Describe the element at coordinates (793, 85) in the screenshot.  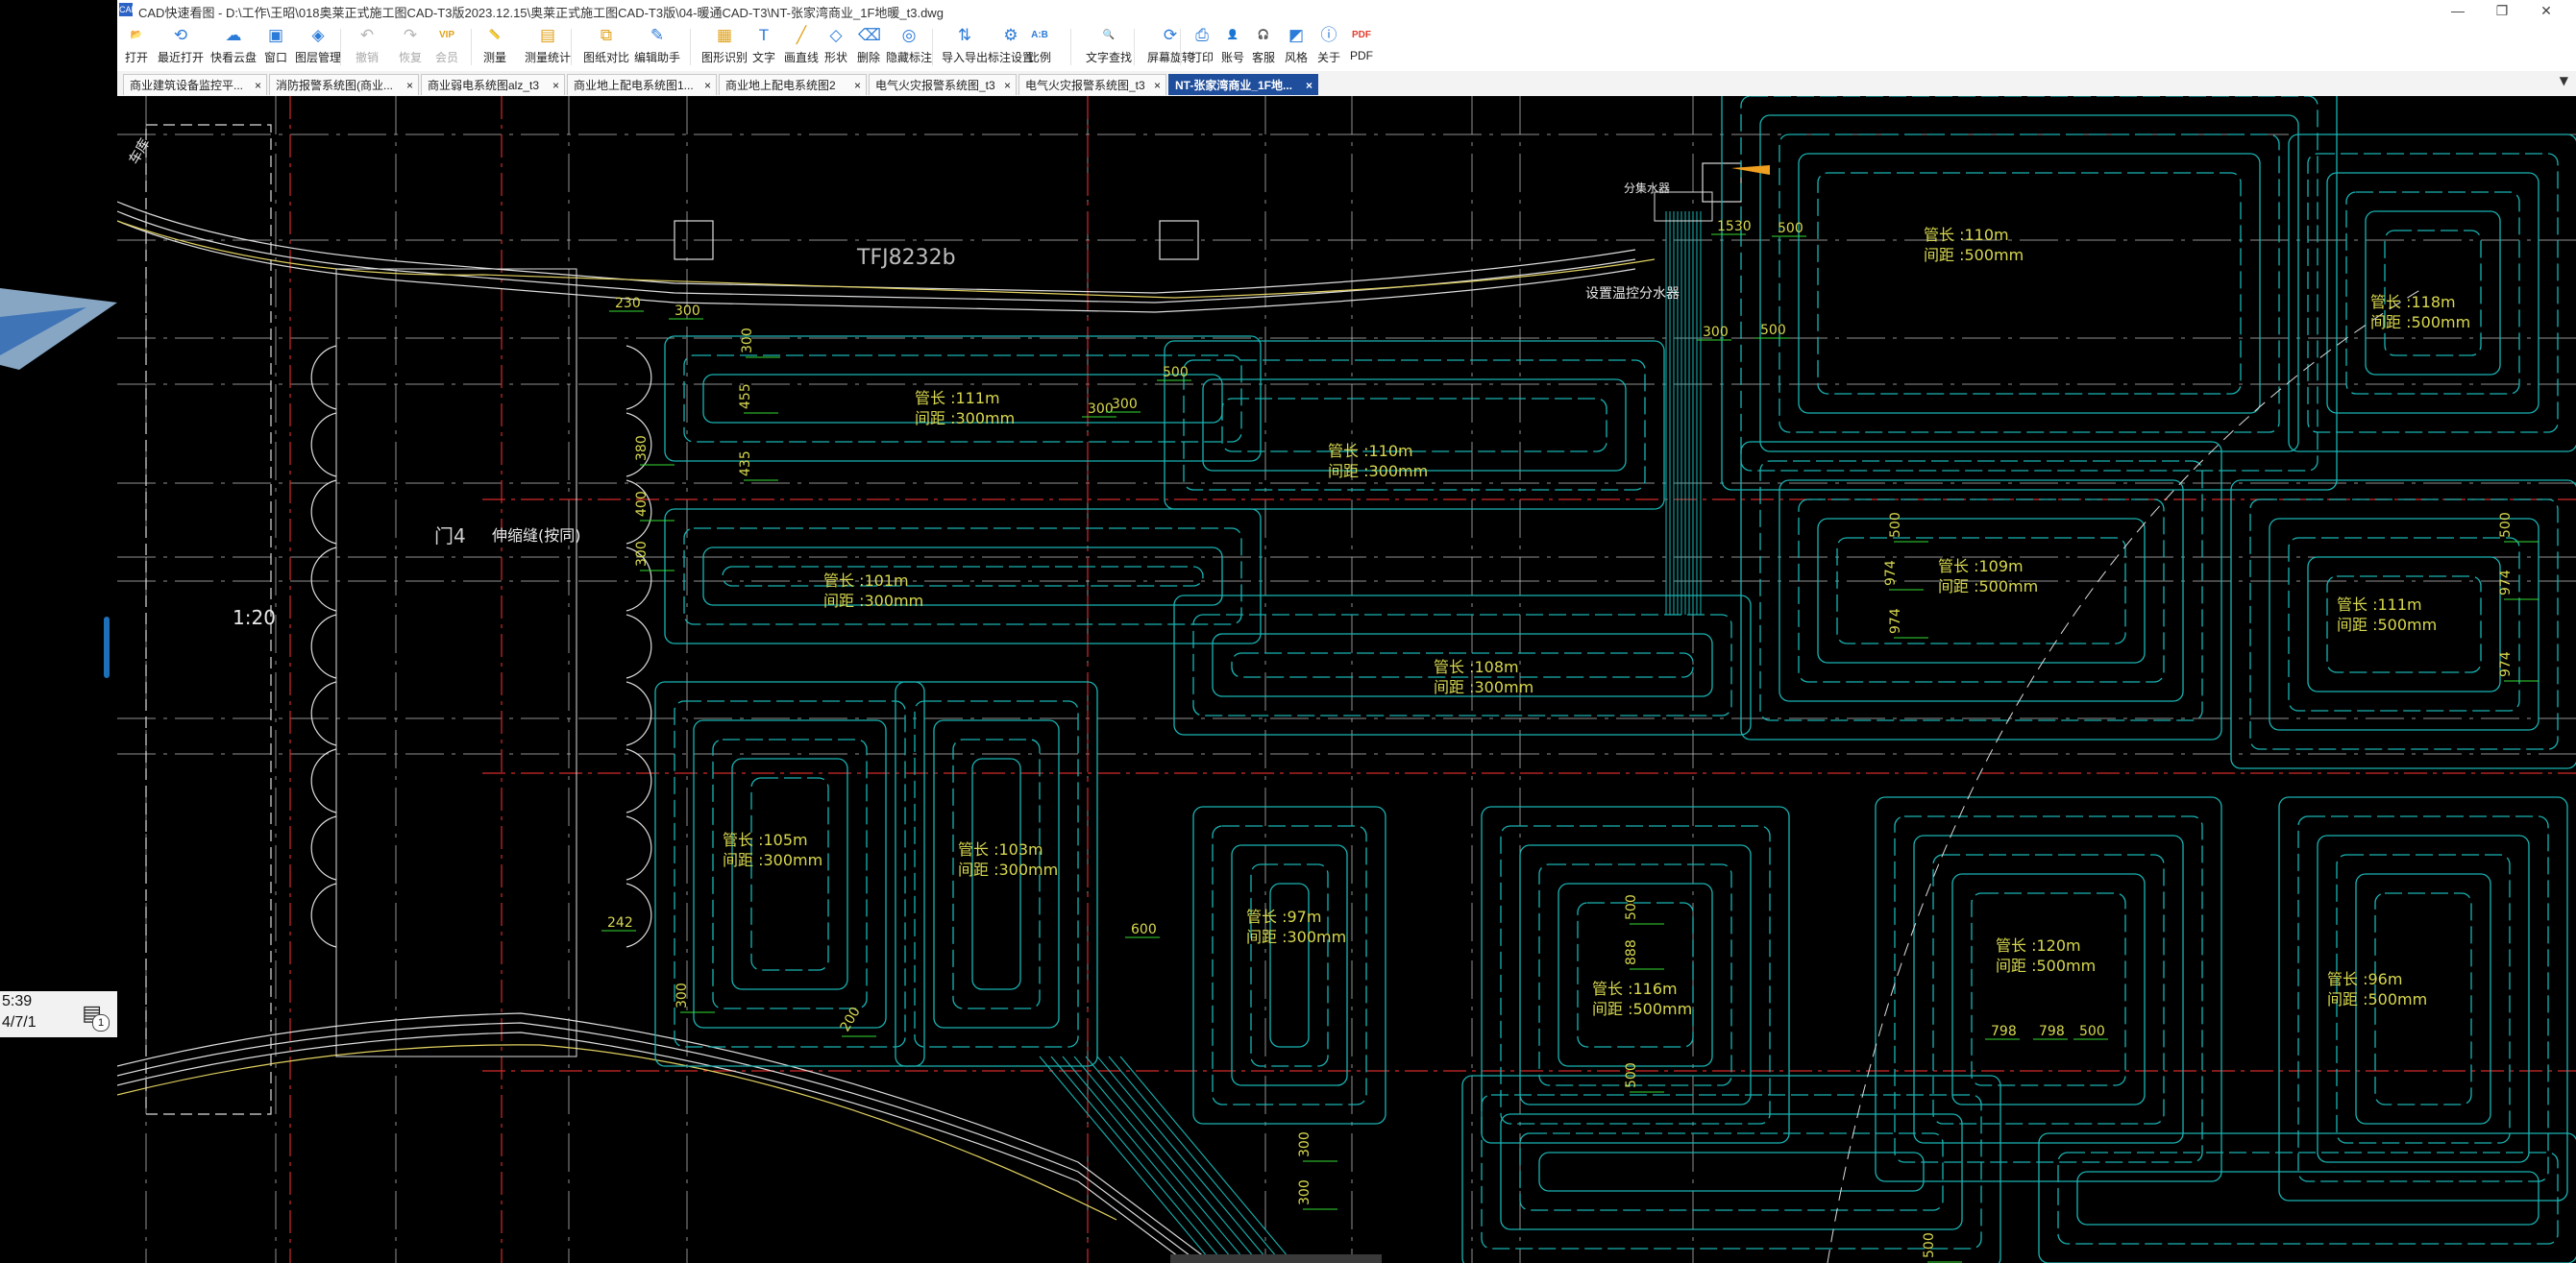
I see `document-tab: 商业地上配电系统图2 ×` at that location.